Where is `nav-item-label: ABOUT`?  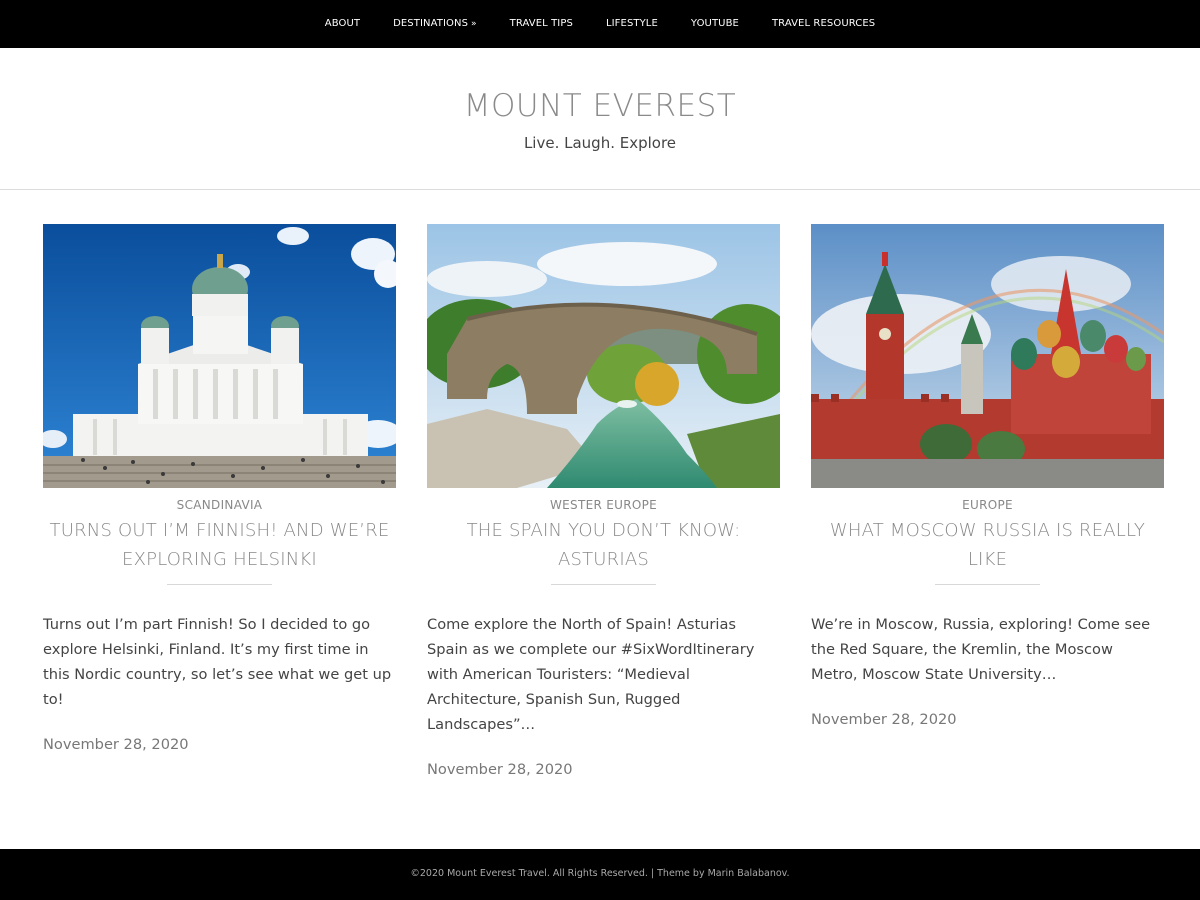 nav-item-label: ABOUT is located at coordinates (342, 23).